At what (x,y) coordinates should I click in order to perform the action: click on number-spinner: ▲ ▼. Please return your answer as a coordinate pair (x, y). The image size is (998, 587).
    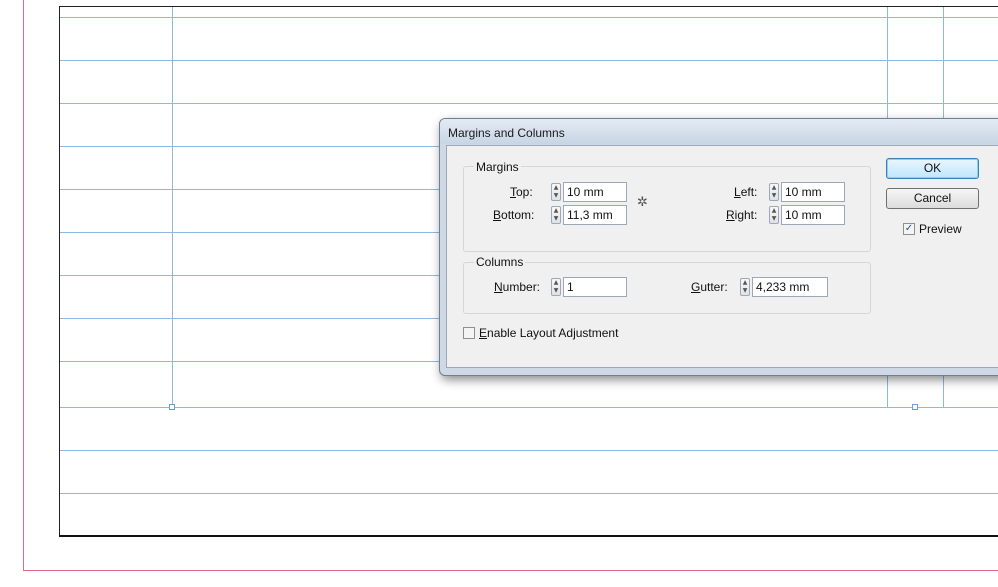
    Looking at the image, I should click on (556, 287).